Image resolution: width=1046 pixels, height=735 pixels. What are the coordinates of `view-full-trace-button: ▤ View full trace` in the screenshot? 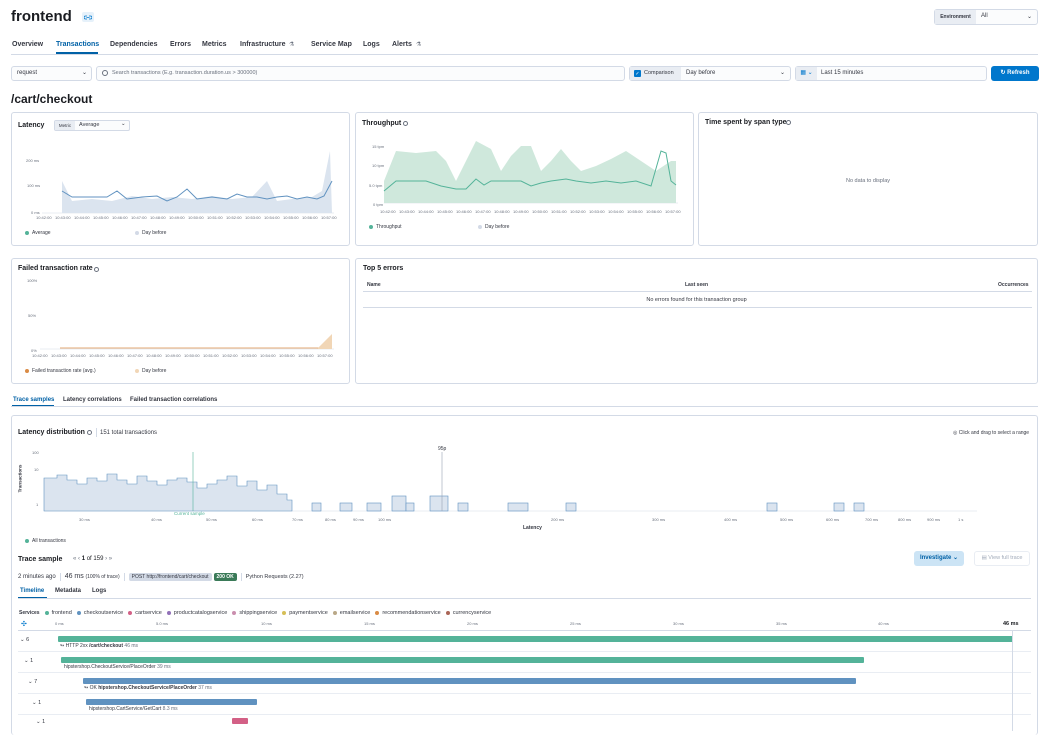 It's located at (1002, 558).